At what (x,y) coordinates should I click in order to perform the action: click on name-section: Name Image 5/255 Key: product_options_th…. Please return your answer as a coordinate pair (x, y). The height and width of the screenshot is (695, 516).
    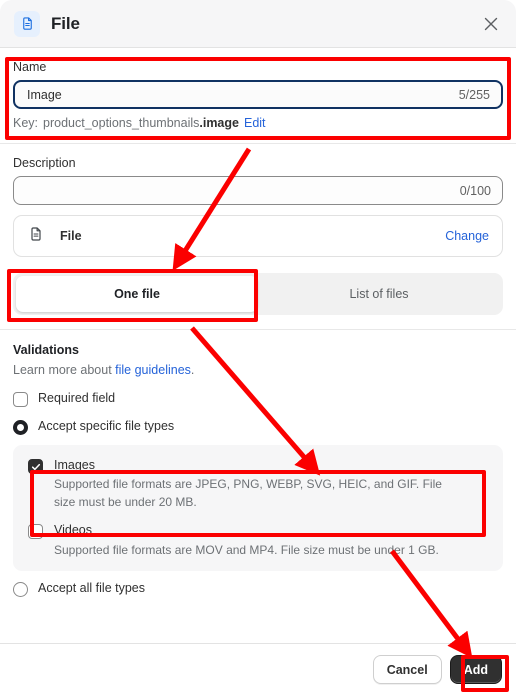
    Looking at the image, I should click on (258, 96).